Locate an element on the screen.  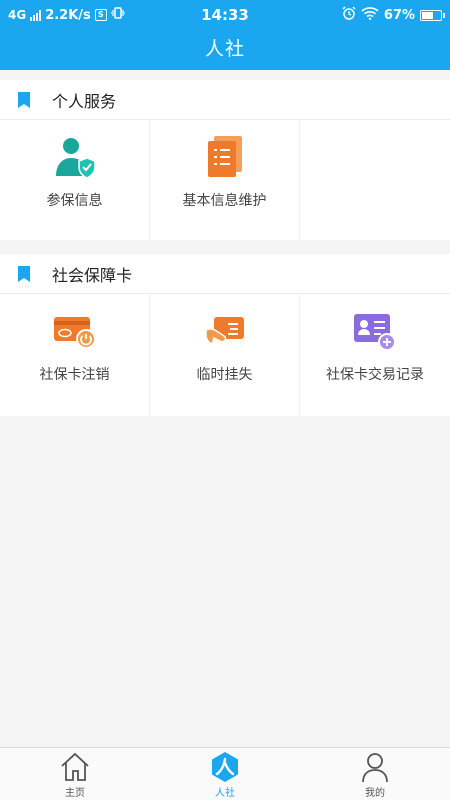
user-icon is located at coordinates (375, 768).